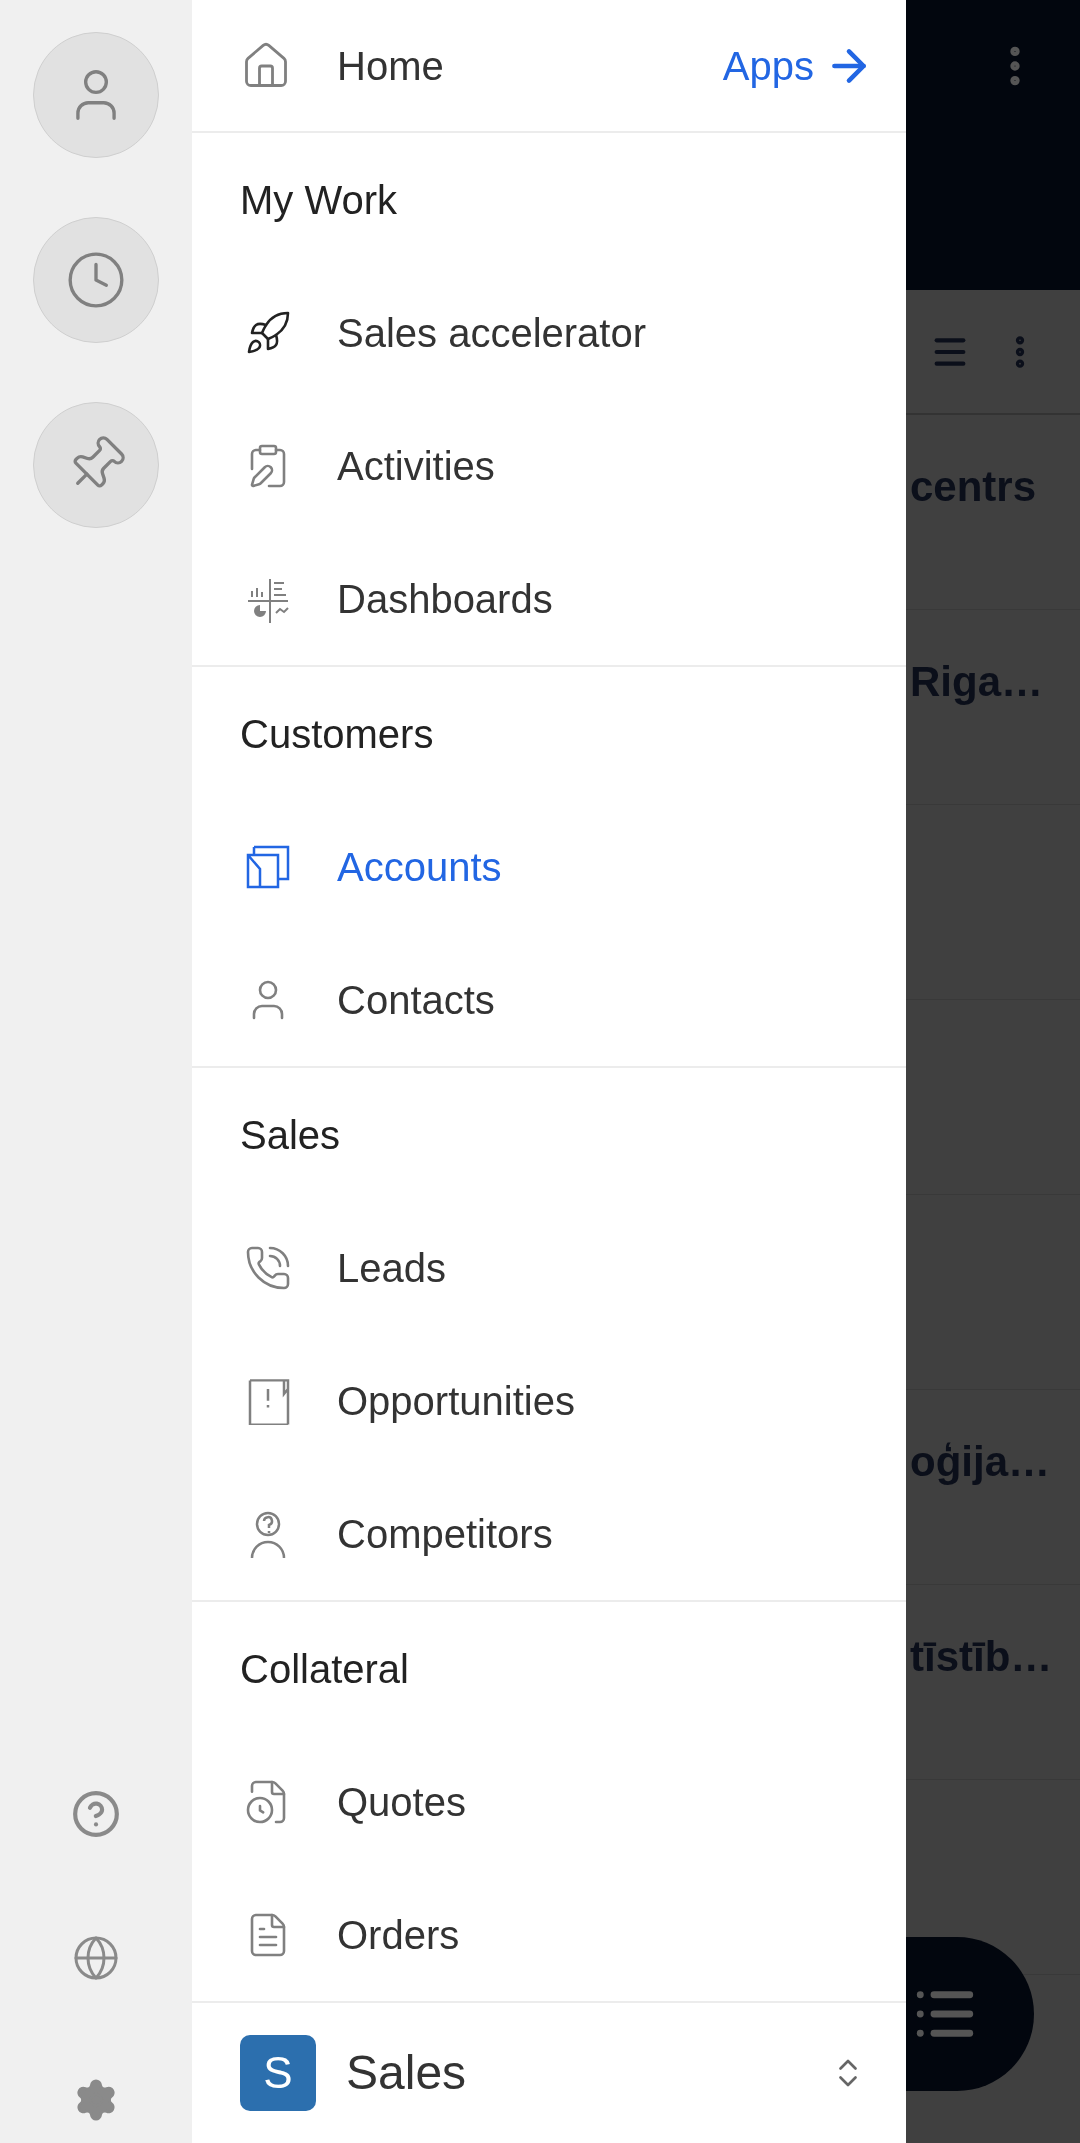  I want to click on nav-item-label: Sales accelerator, so click(492, 333).